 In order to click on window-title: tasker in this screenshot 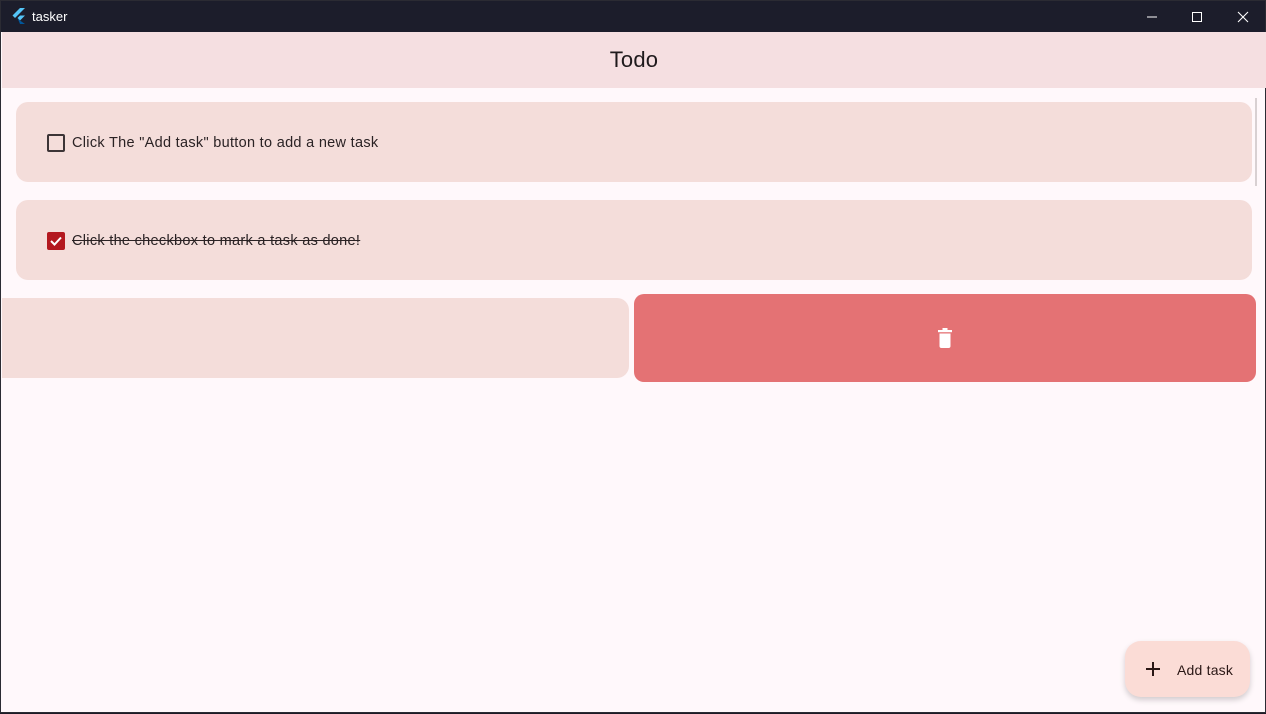, I will do `click(50, 16)`.